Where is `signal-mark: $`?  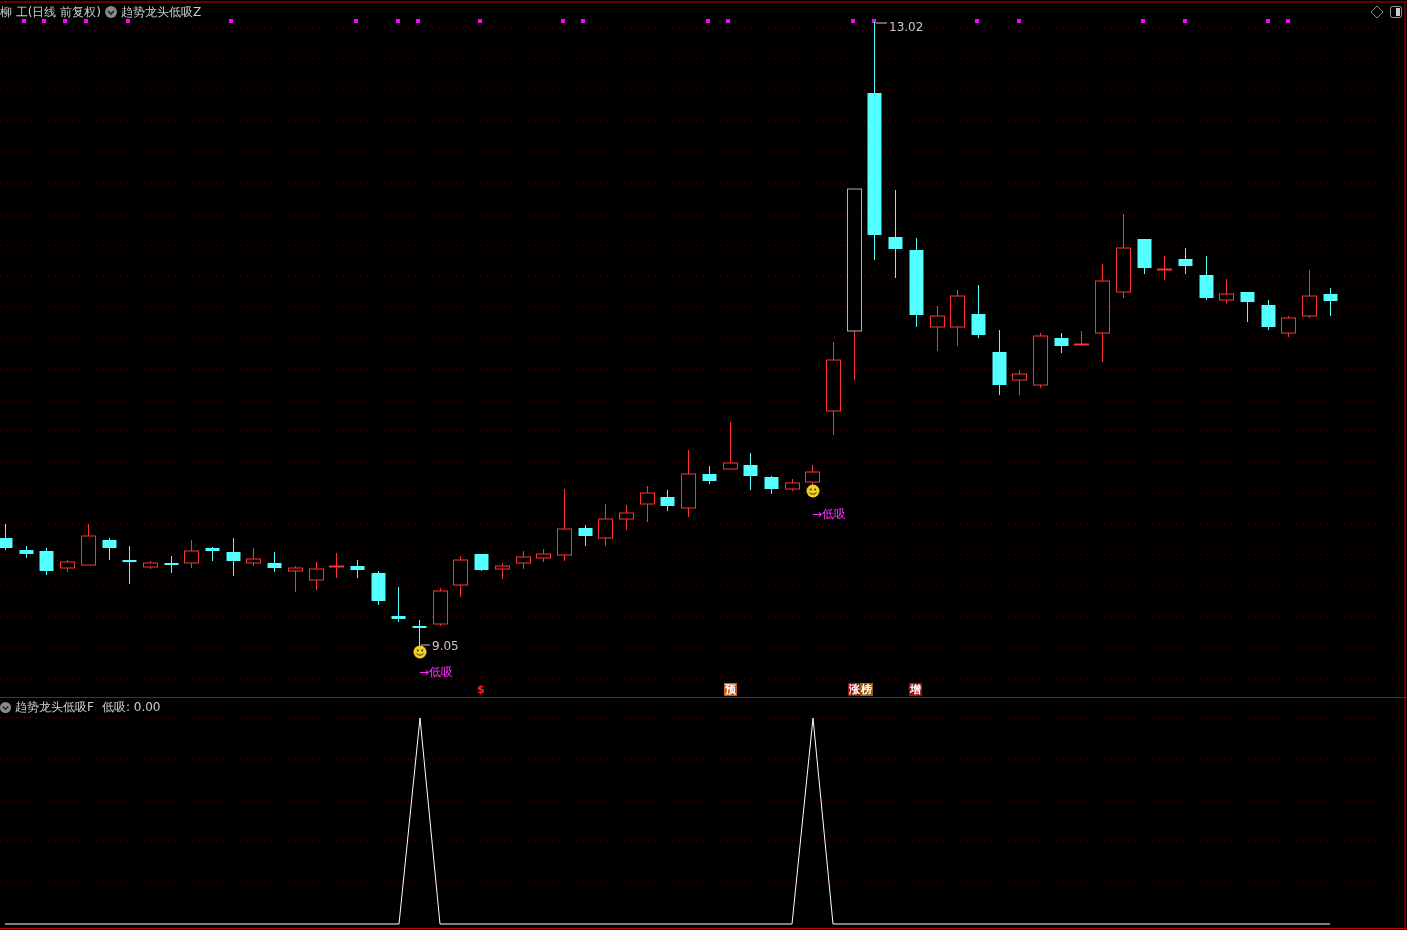 signal-mark: $ is located at coordinates (481, 689).